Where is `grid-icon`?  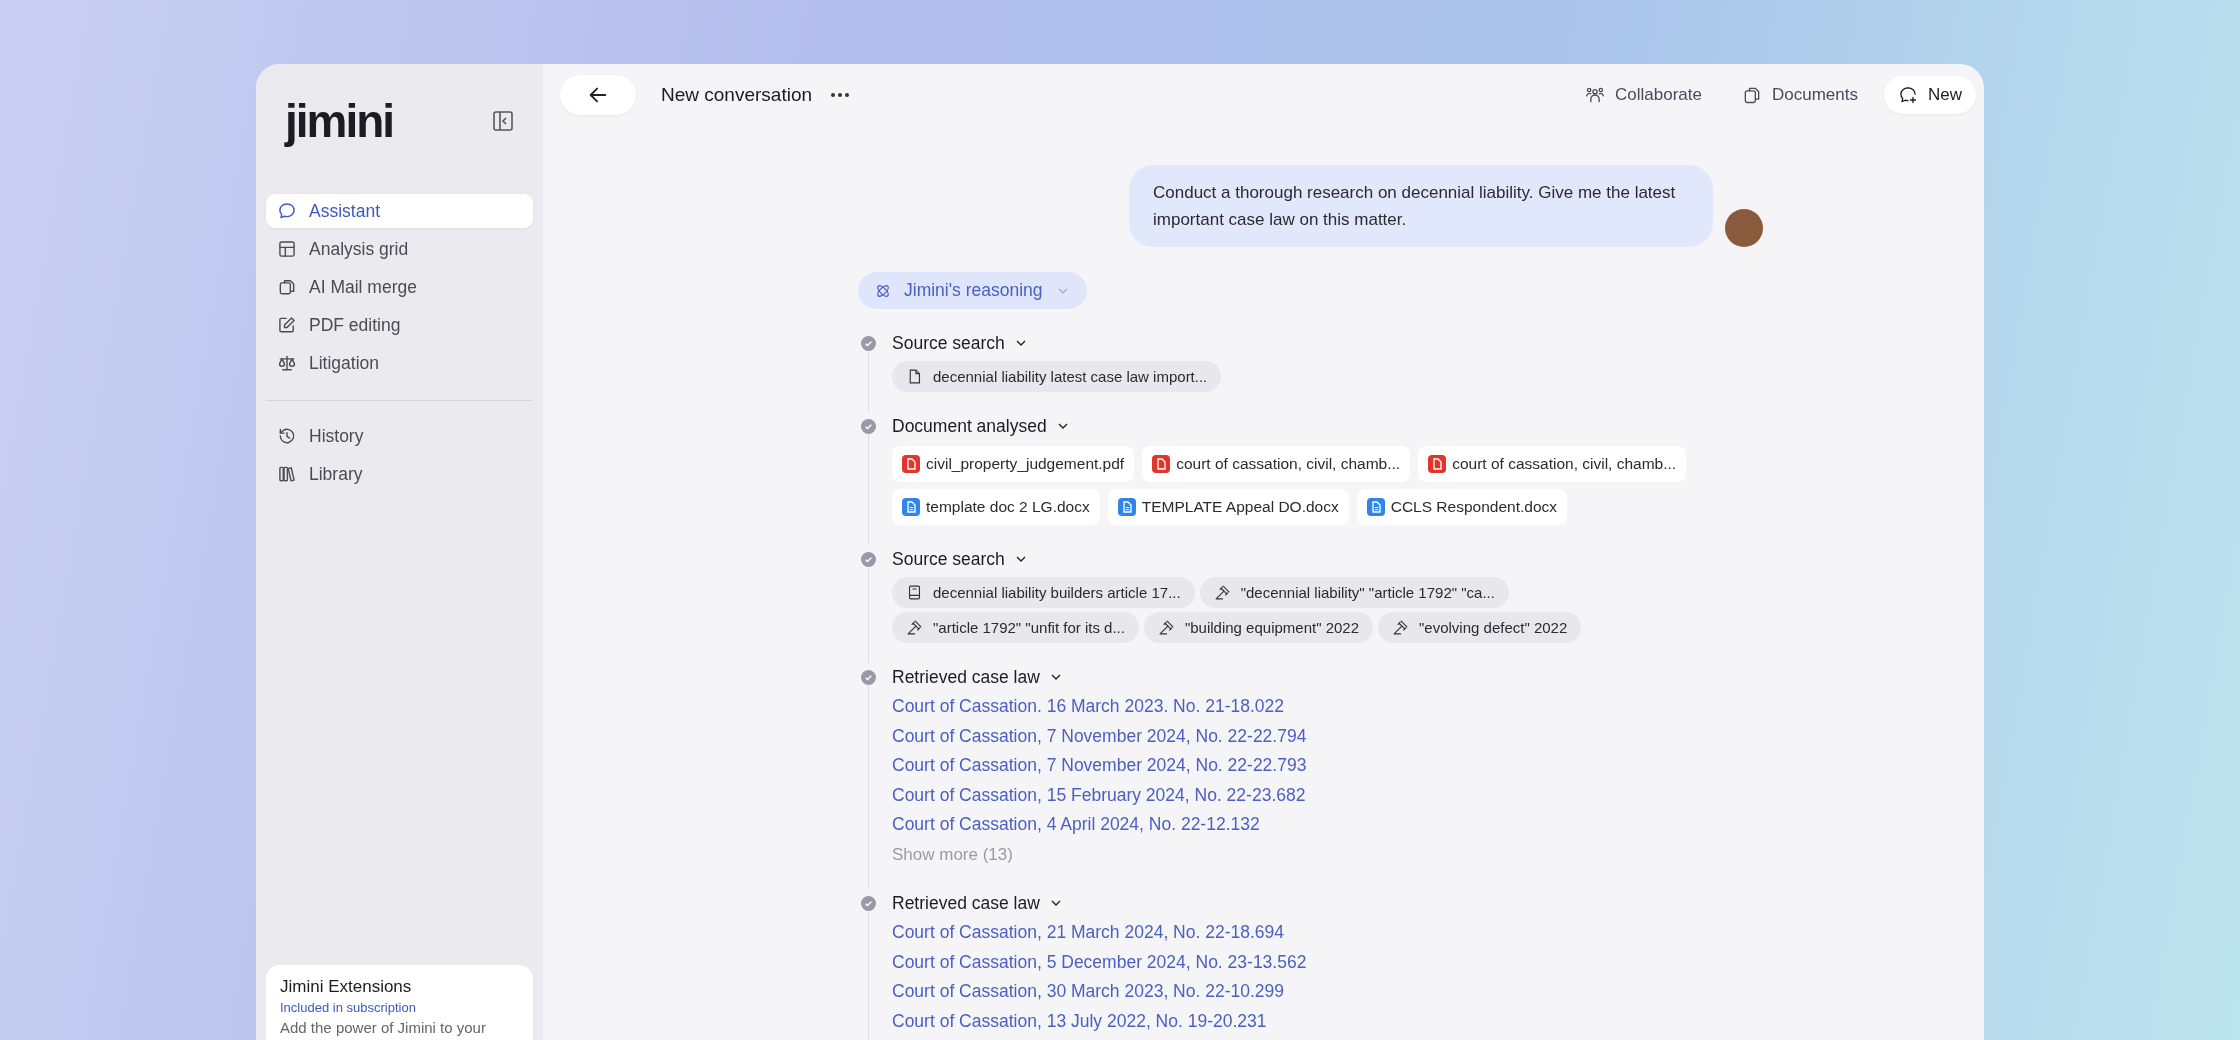 grid-icon is located at coordinates (287, 249).